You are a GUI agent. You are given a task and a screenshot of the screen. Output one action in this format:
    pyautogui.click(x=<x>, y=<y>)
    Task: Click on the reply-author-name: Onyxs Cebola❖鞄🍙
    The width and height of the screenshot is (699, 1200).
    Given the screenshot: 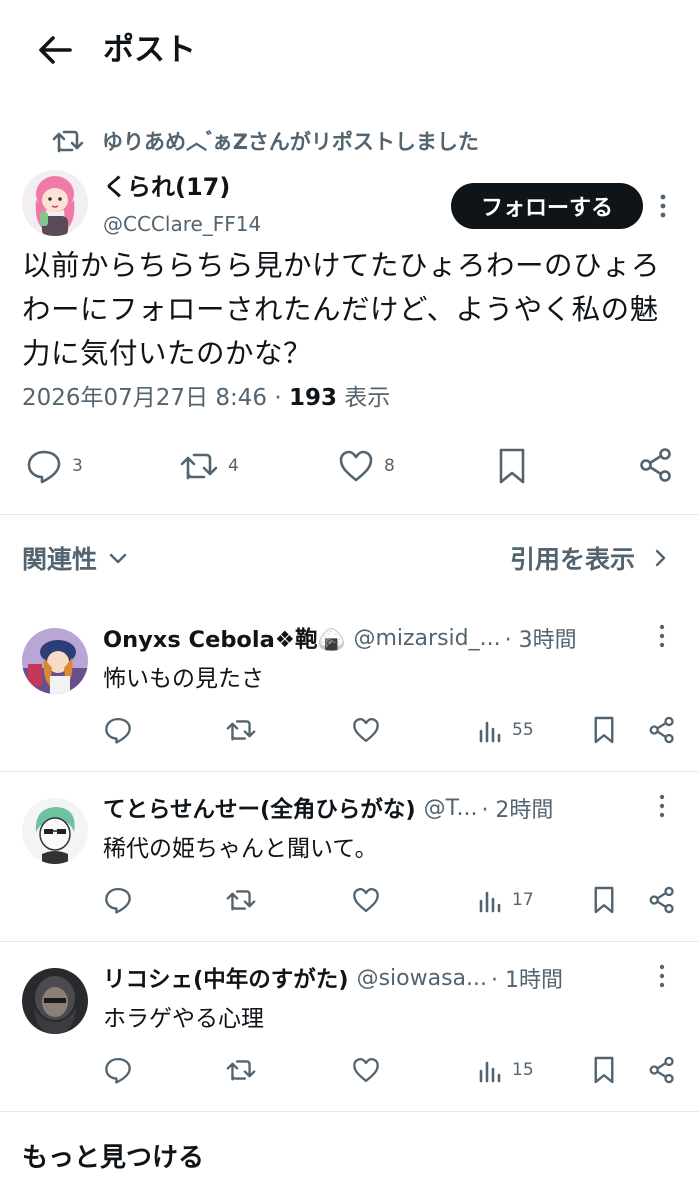 What is the action you would take?
    pyautogui.click(x=224, y=638)
    